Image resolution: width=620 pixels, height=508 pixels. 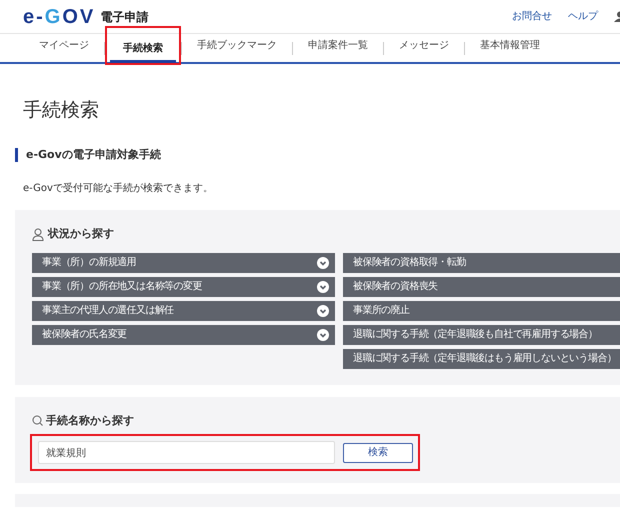 I want to click on person-icon, so click(x=38, y=234).